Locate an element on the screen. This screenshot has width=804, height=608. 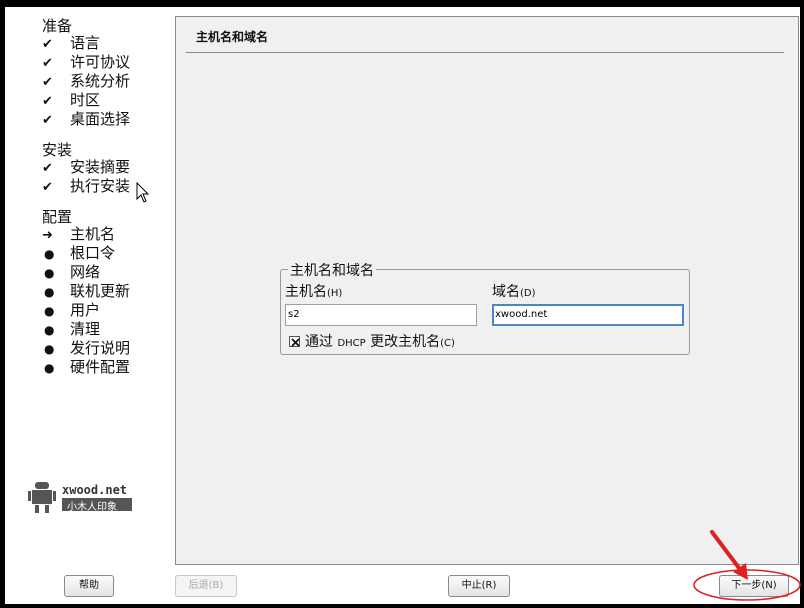
annotation-overlay is located at coordinates (747, 565).